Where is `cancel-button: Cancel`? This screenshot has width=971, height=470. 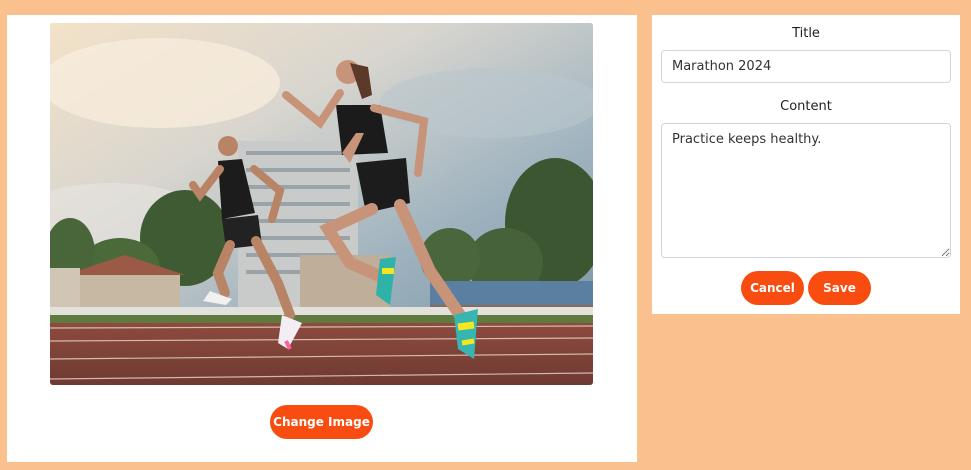 cancel-button: Cancel is located at coordinates (772, 288).